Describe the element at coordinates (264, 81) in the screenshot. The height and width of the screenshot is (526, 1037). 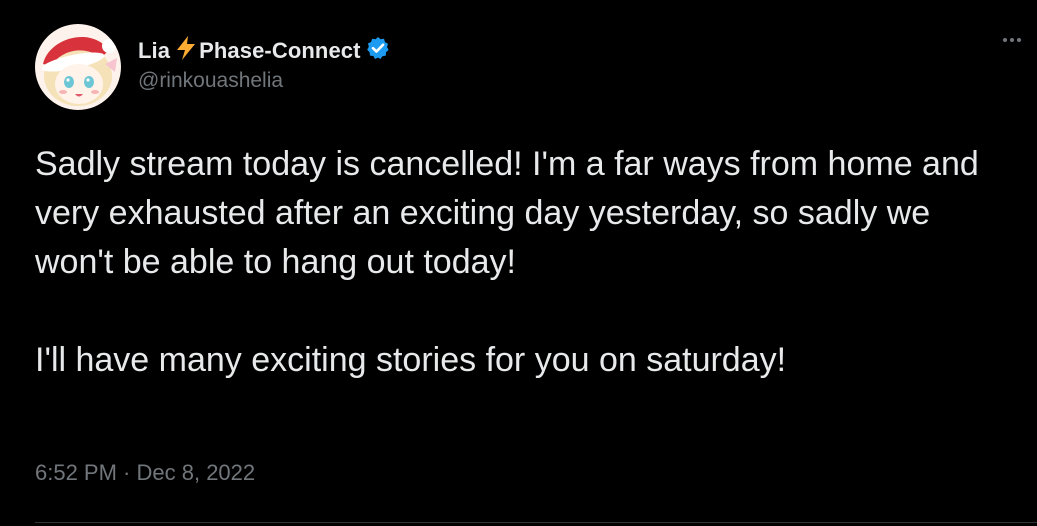
I see `author-handle: @rinkouashelia` at that location.